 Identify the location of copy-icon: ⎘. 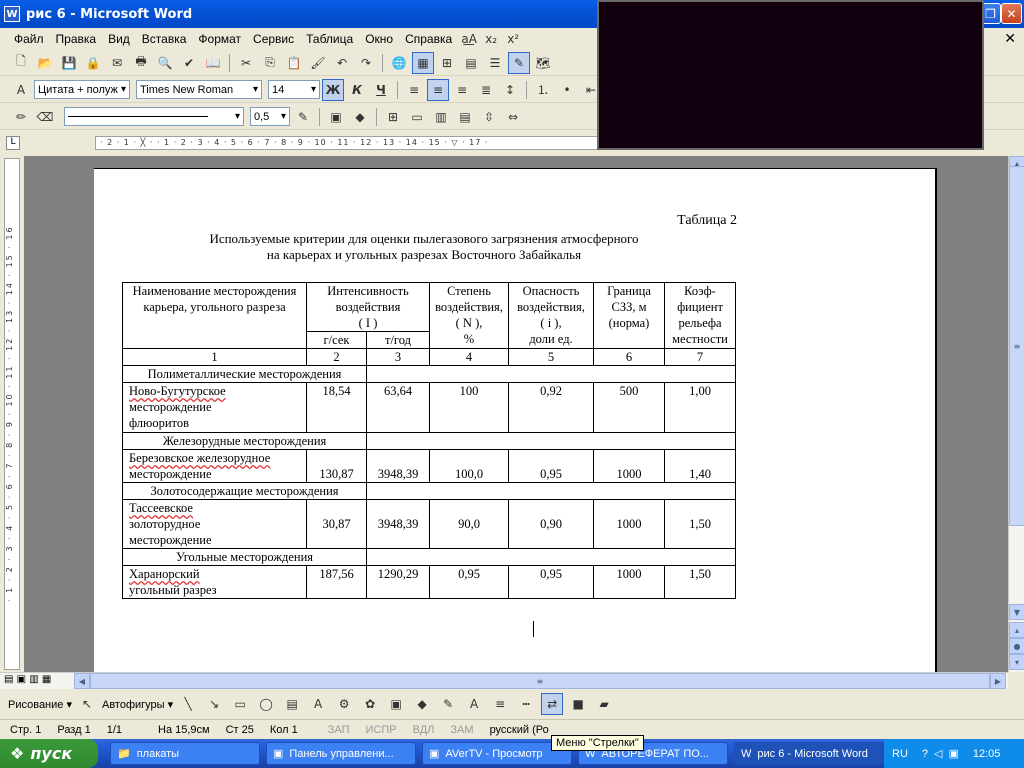
(270, 63).